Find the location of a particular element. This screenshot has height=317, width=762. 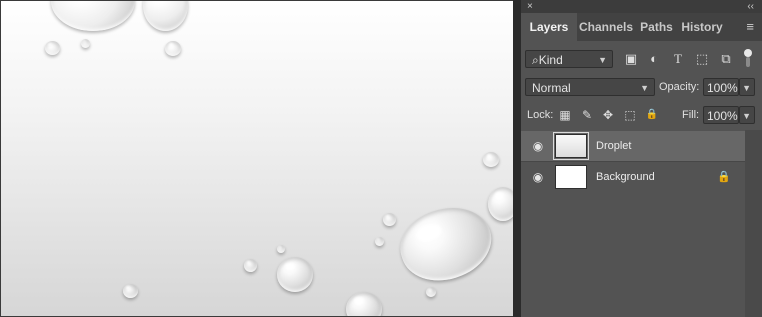

shape-filter-icon: ⬚ is located at coordinates (702, 59).